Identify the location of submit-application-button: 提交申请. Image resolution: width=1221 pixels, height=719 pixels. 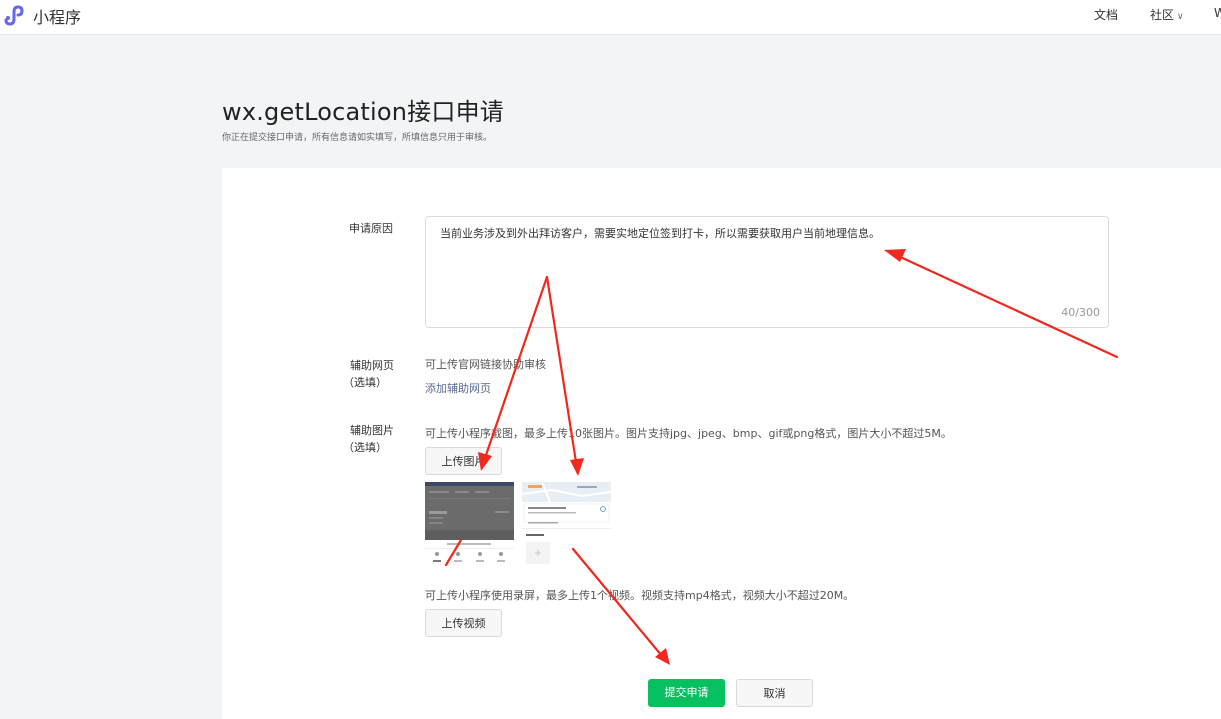
(686, 693).